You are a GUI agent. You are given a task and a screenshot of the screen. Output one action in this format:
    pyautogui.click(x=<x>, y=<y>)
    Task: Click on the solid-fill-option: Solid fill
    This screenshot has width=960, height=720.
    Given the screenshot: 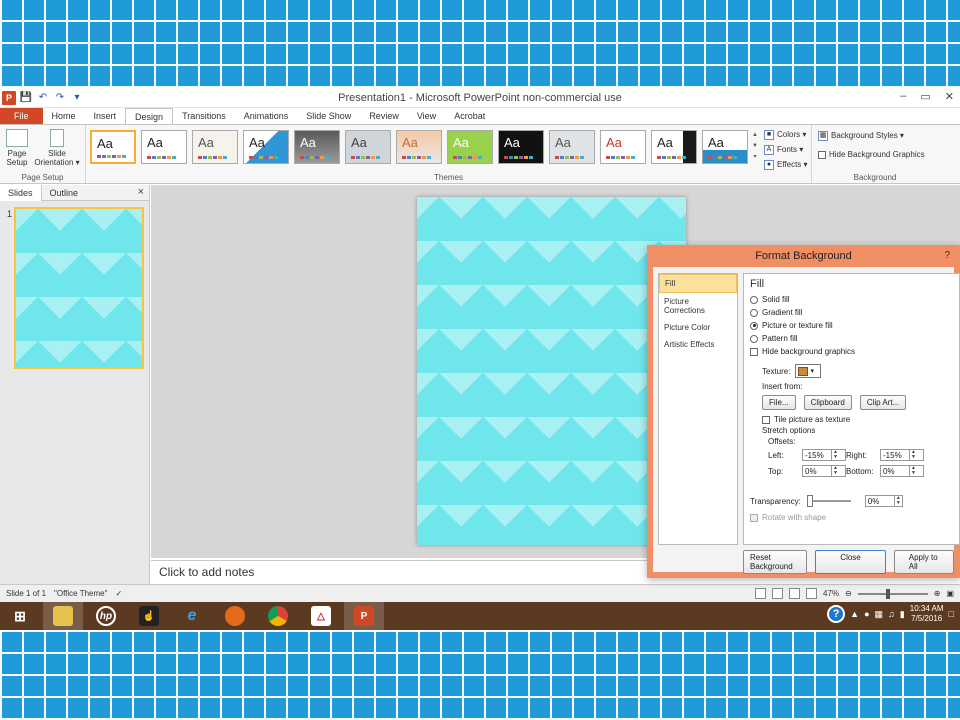 What is the action you would take?
    pyautogui.click(x=851, y=299)
    